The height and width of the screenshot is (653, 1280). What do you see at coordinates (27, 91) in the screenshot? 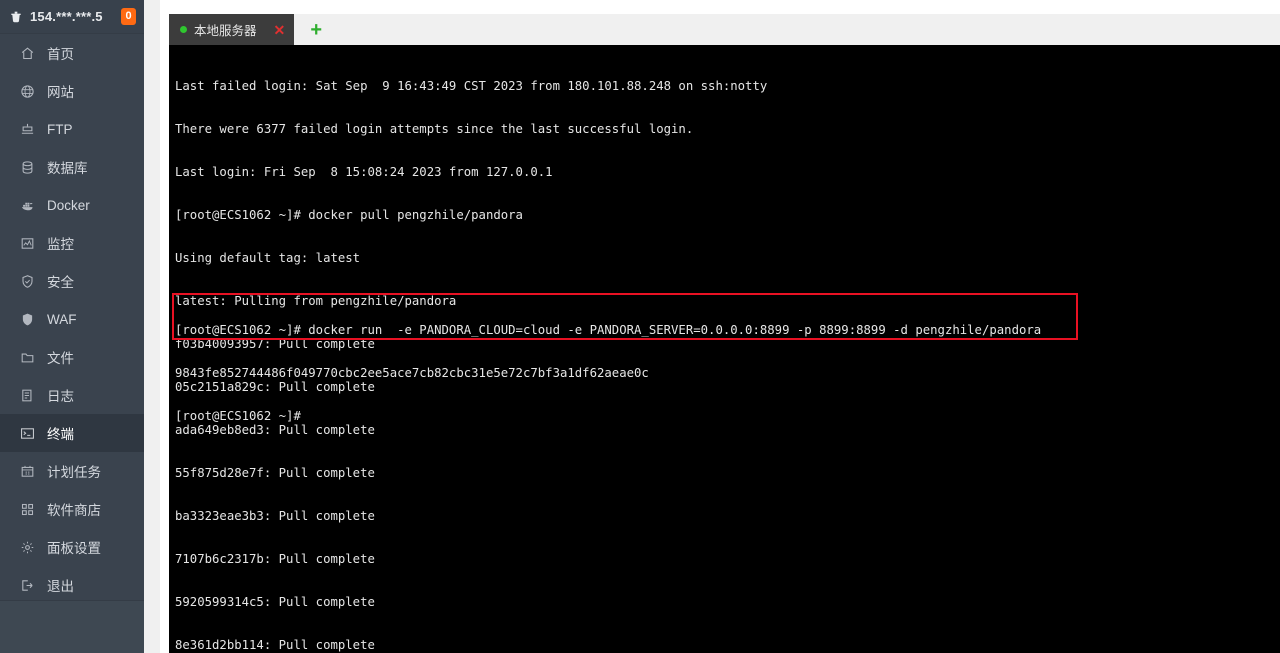
I see `globe-icon` at bounding box center [27, 91].